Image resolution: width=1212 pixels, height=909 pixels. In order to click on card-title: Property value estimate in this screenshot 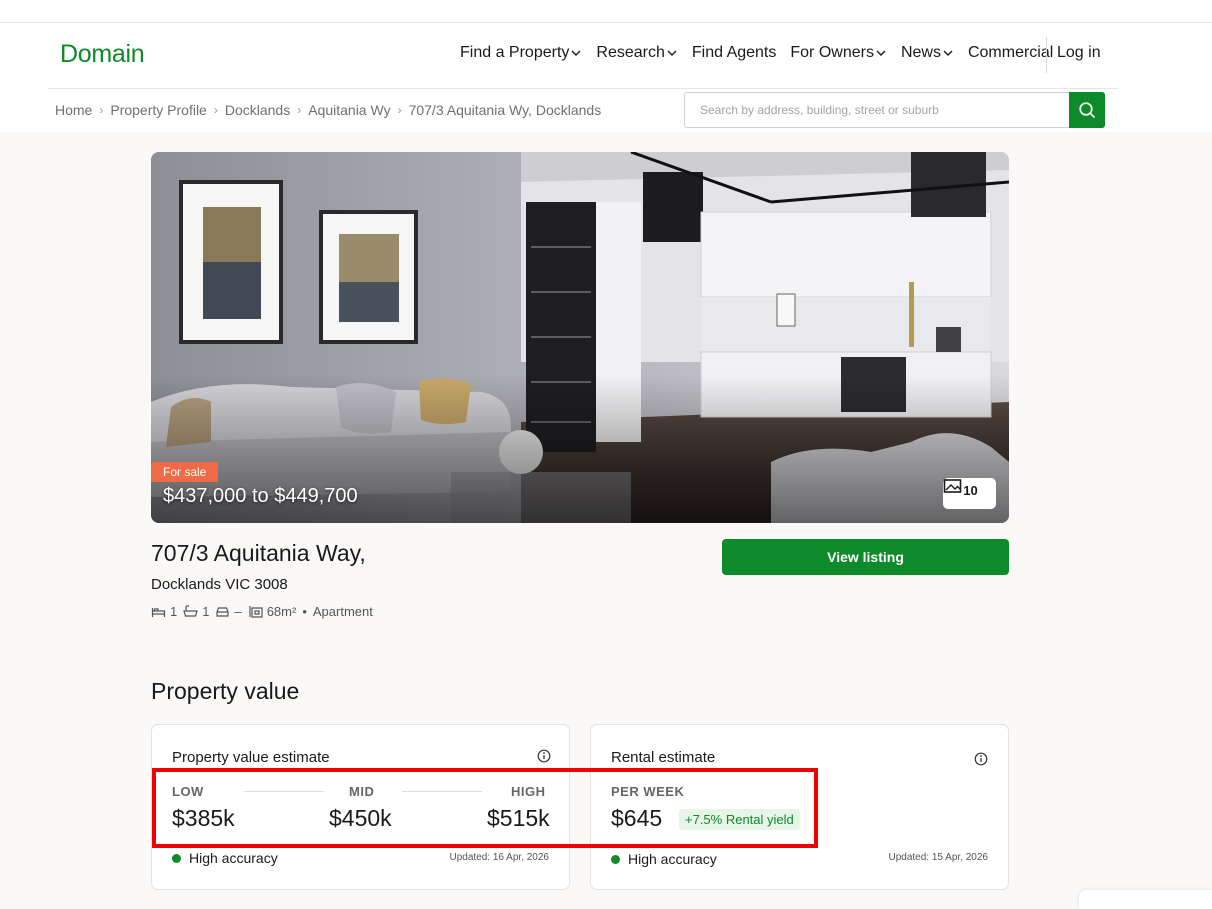, I will do `click(251, 757)`.